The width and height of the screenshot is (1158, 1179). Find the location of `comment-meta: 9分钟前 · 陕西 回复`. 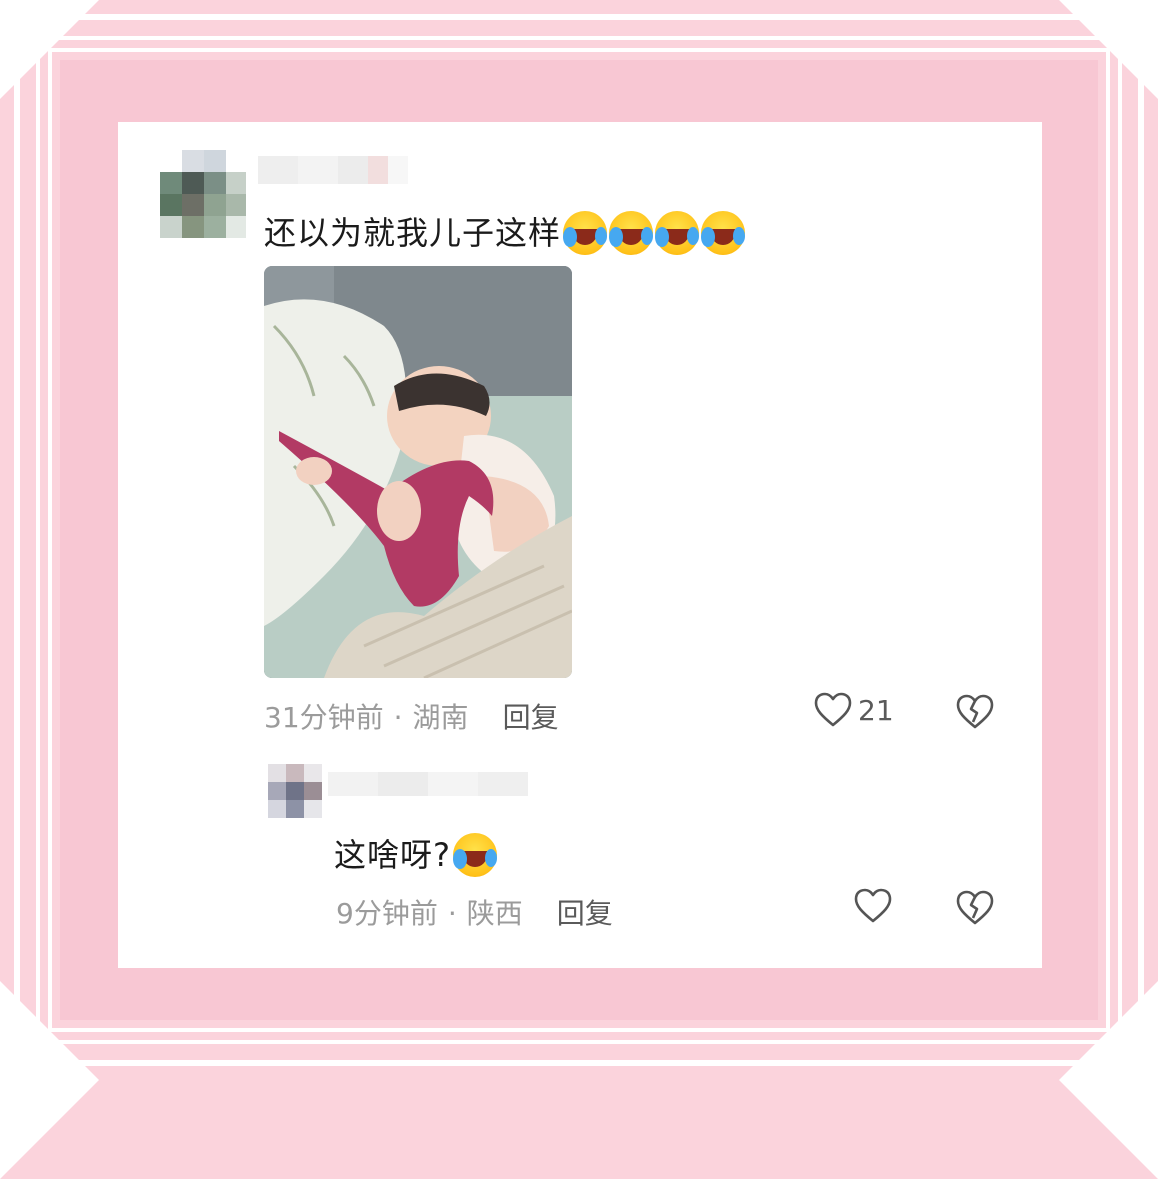

comment-meta: 9分钟前 · 陕西 回复 is located at coordinates (474, 912).